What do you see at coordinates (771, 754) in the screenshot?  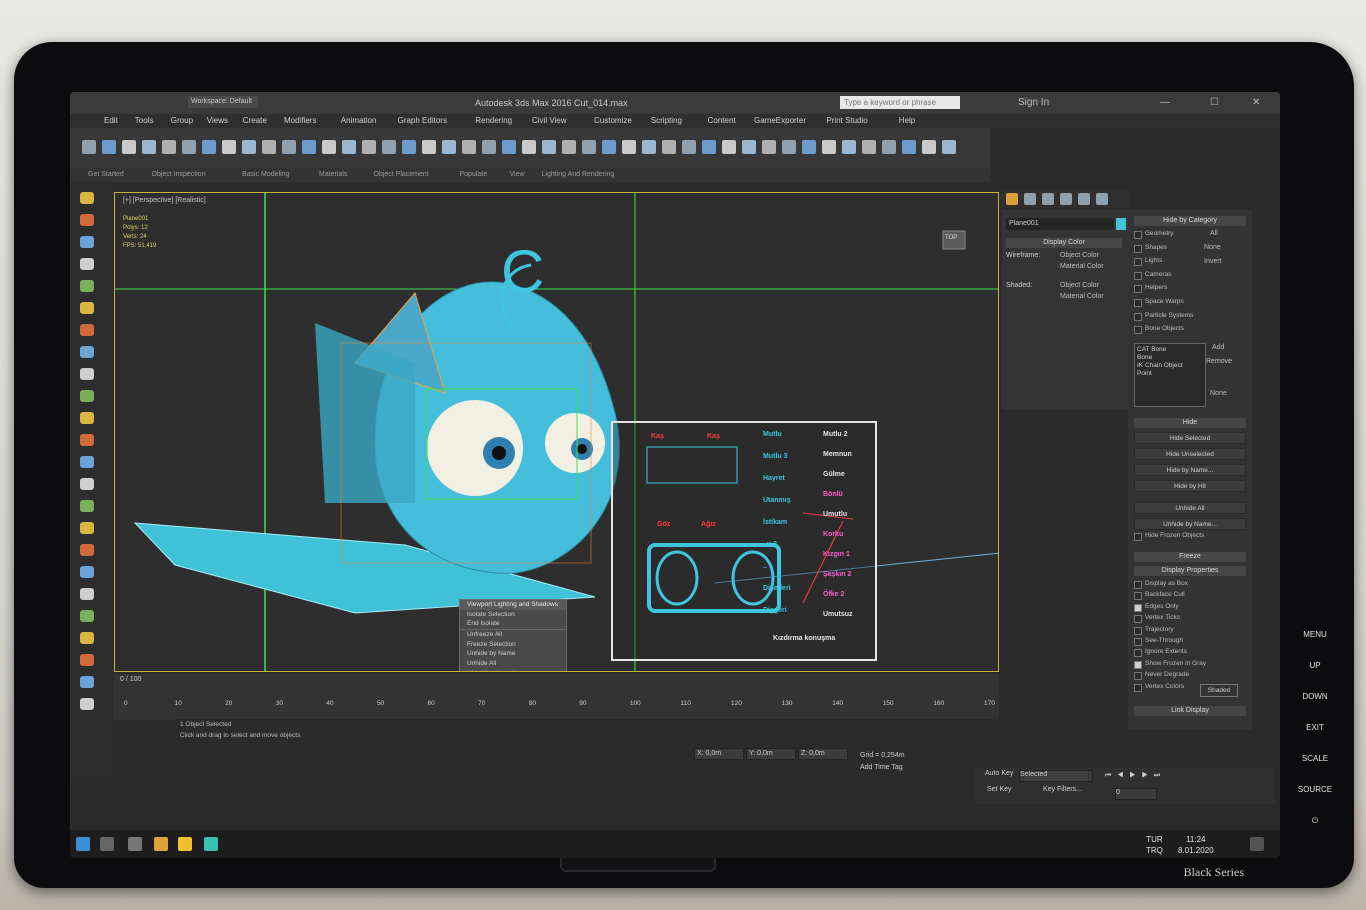 I see `y-coord-field: Y: 0,0m` at bounding box center [771, 754].